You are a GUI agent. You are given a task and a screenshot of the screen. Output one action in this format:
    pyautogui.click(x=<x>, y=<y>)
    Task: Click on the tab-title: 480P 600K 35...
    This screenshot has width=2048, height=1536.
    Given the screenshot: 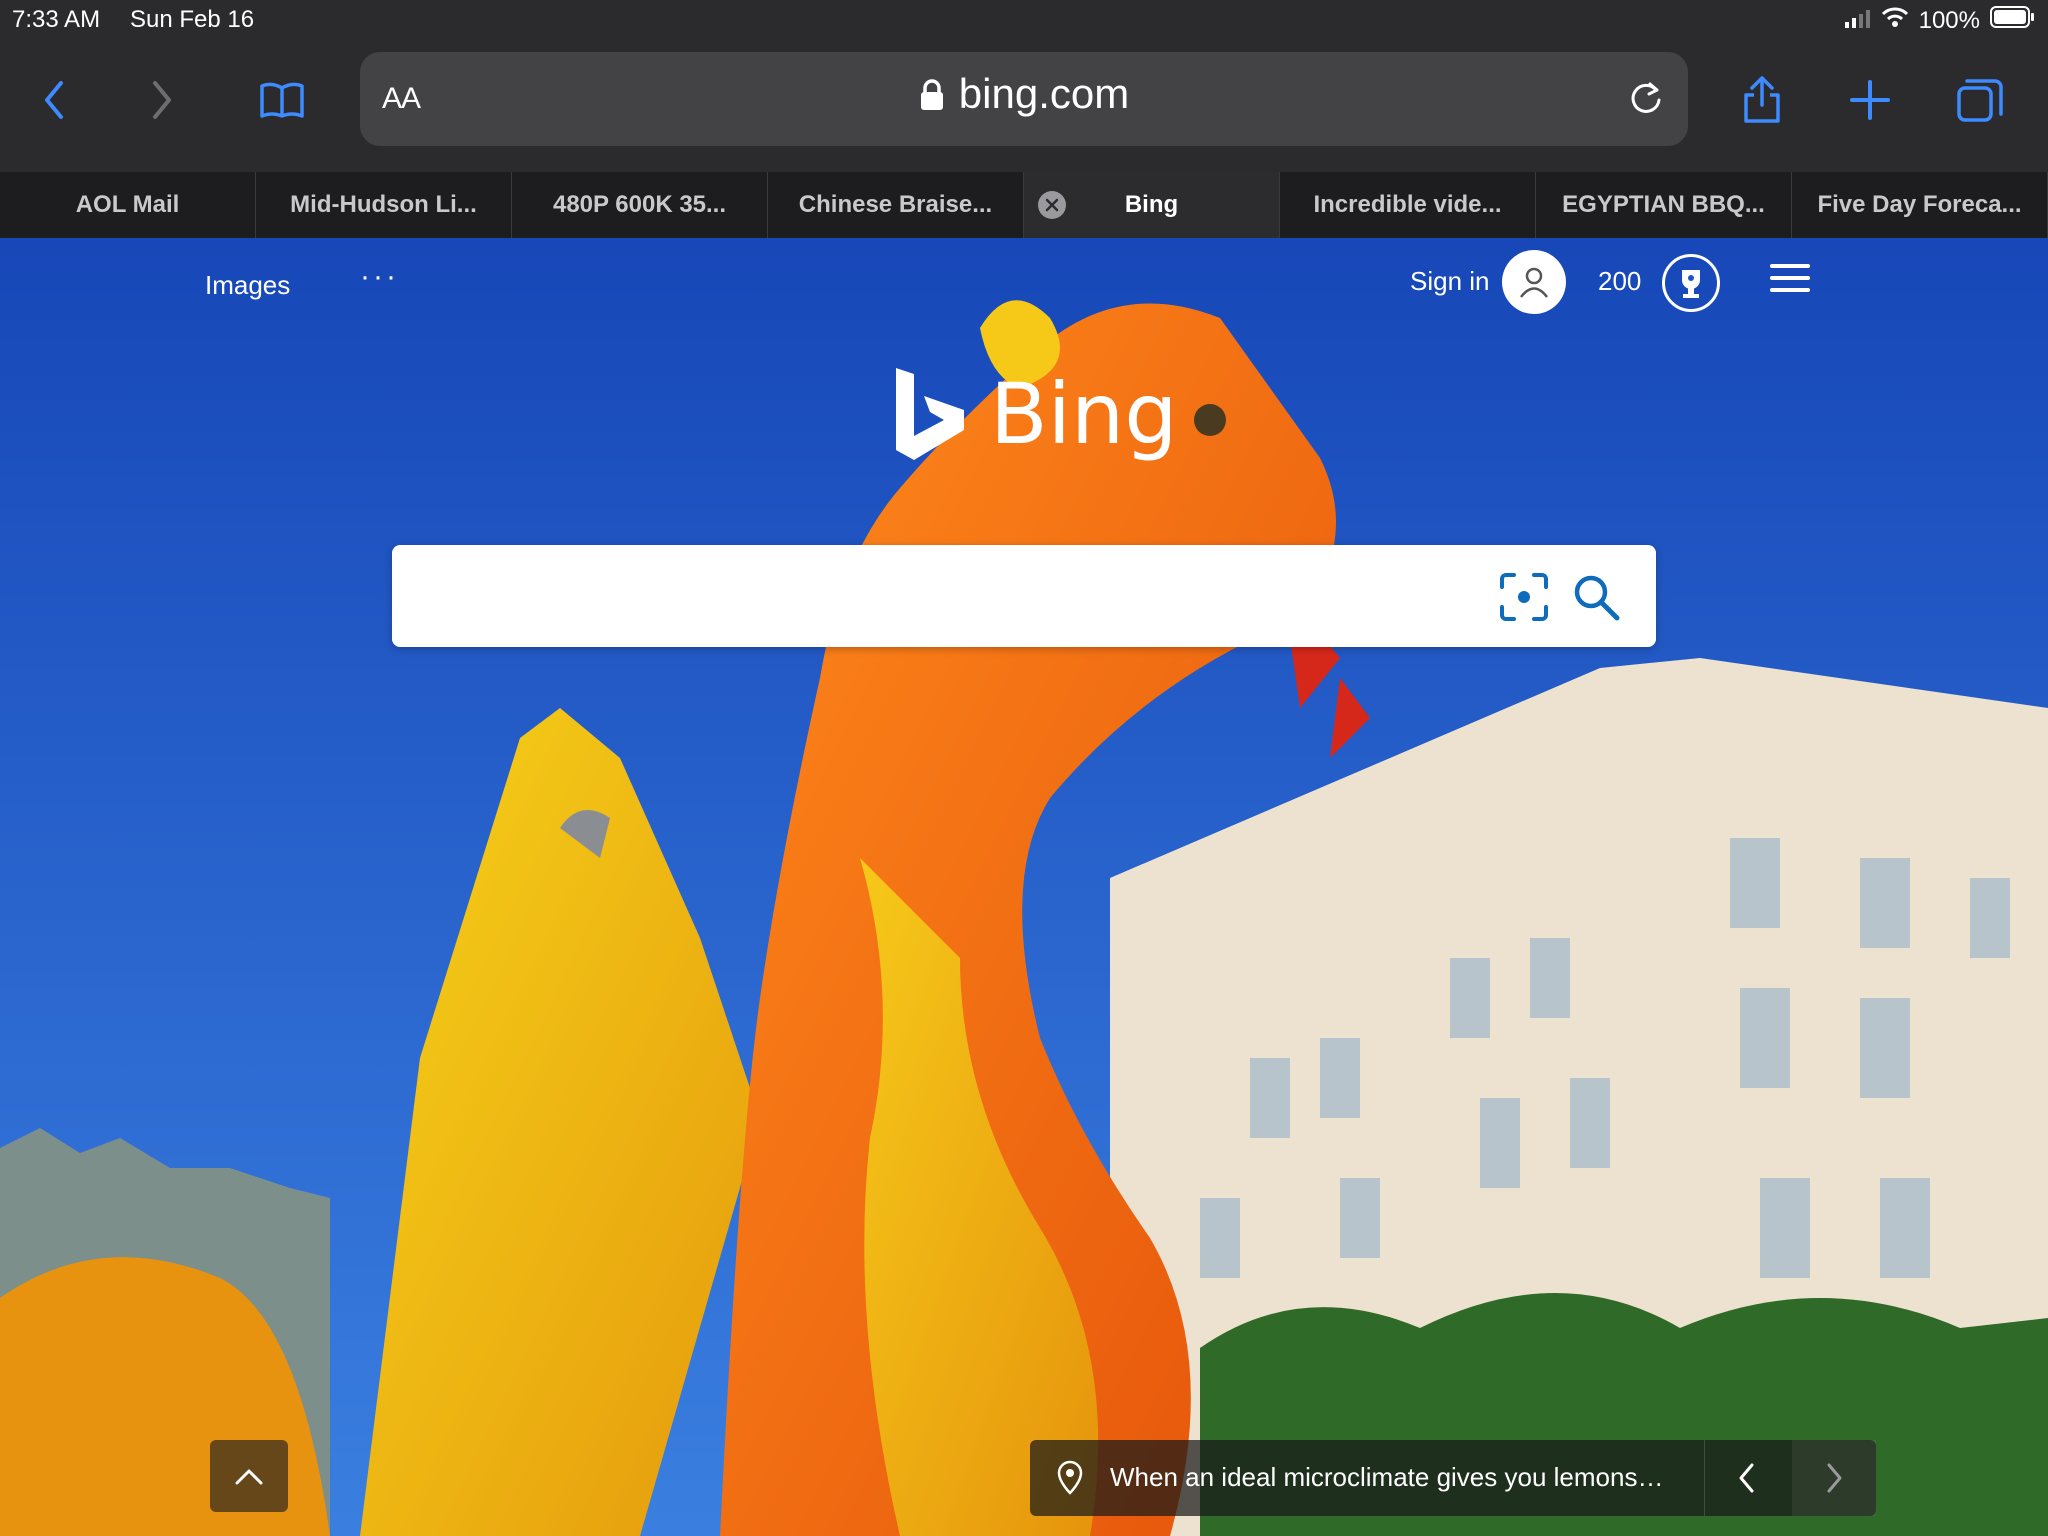 What is the action you would take?
    pyautogui.click(x=639, y=204)
    